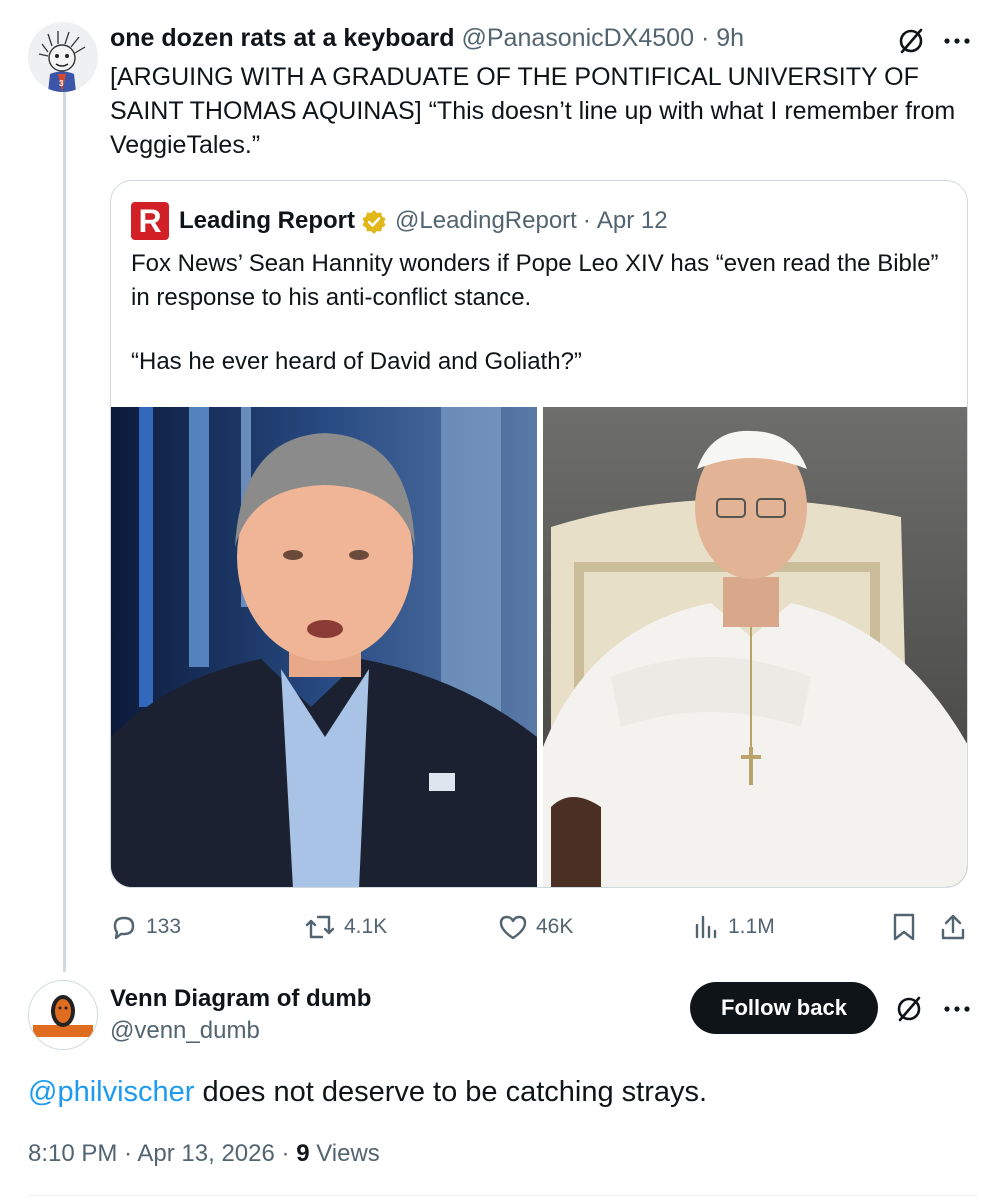 This screenshot has width=1006, height=1200. Describe the element at coordinates (124, 928) in the screenshot. I see `reply-icon` at that location.